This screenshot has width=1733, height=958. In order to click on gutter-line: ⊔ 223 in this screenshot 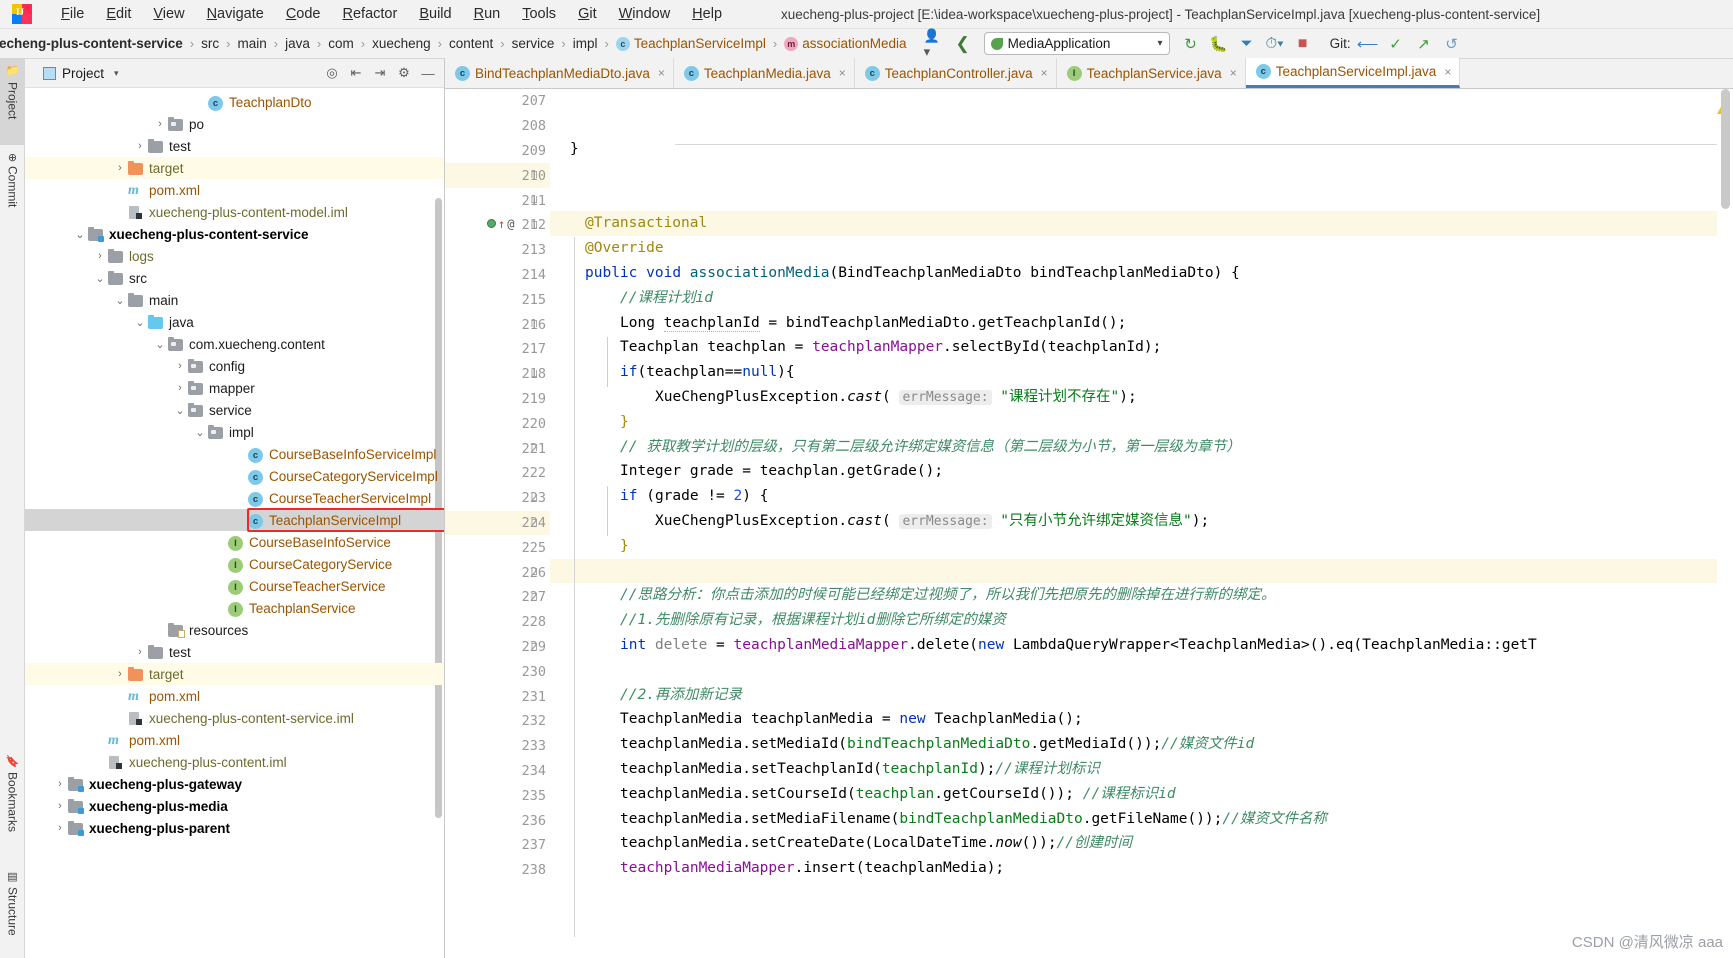, I will do `click(497, 498)`.